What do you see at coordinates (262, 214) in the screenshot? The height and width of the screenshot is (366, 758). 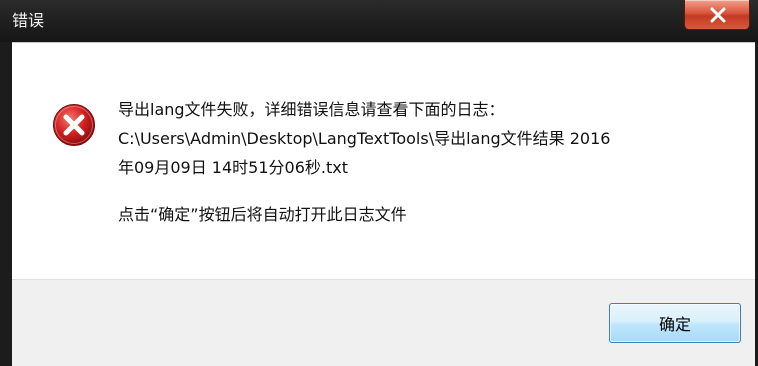 I see `instruction-text: 点击“确定”按钮后将自动打开此日志文件` at bounding box center [262, 214].